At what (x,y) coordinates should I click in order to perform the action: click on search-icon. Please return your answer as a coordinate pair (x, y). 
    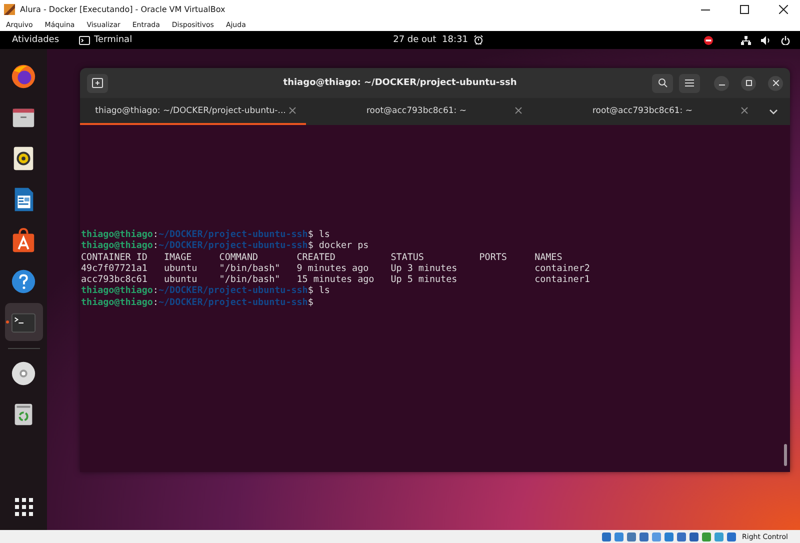
    Looking at the image, I should click on (663, 83).